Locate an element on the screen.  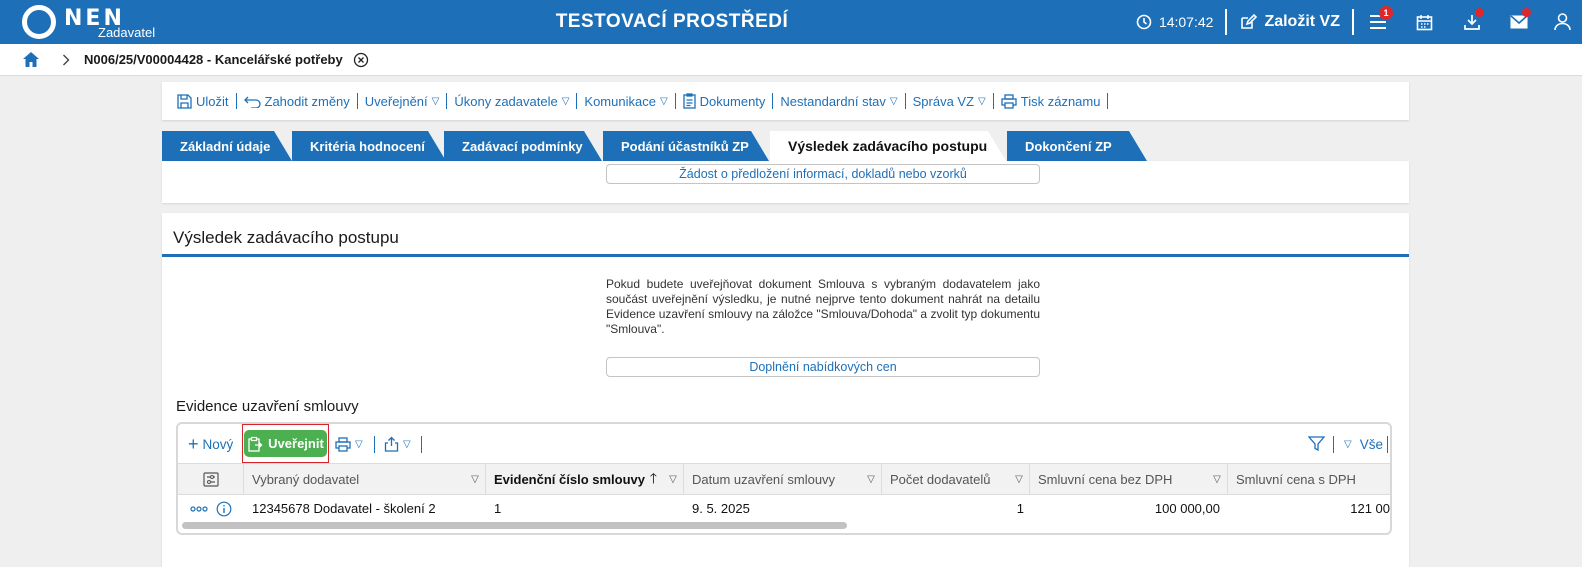
close-icon is located at coordinates (361, 60).